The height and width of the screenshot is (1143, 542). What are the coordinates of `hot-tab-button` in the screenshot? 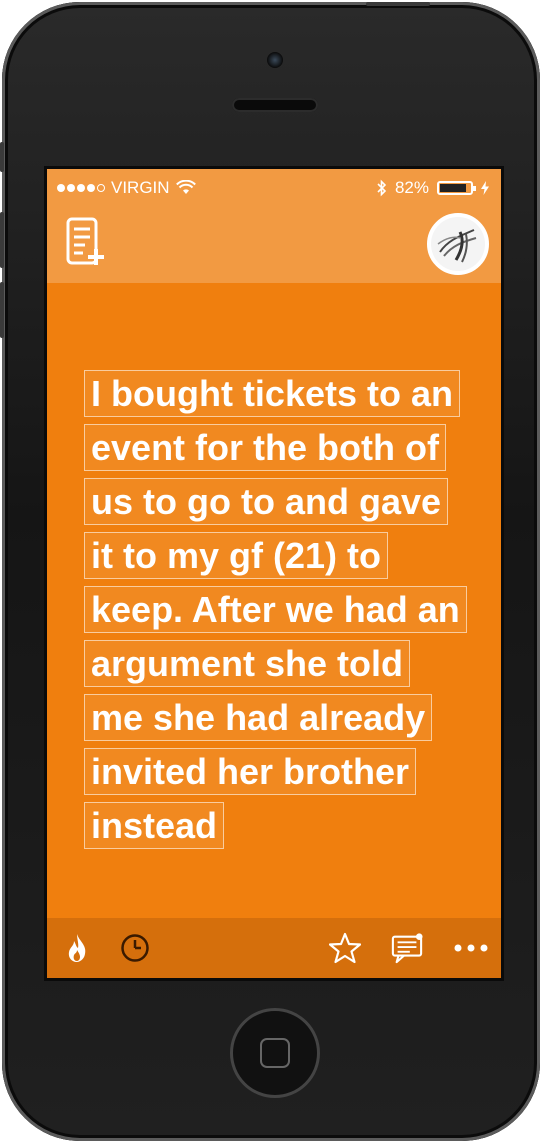 It's located at (77, 948).